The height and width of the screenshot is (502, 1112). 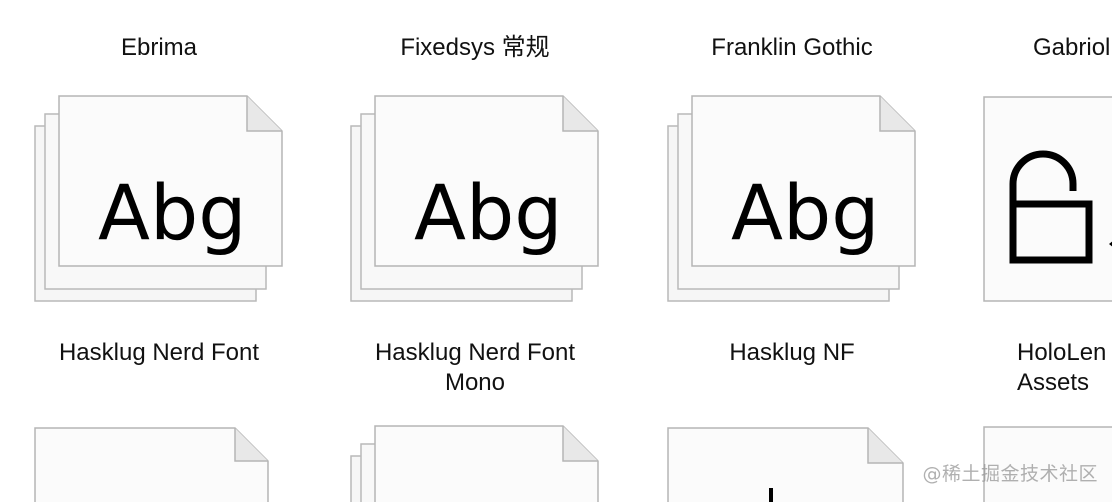 What do you see at coordinates (1072, 47) in the screenshot?
I see `font-name-label: Gabriol` at bounding box center [1072, 47].